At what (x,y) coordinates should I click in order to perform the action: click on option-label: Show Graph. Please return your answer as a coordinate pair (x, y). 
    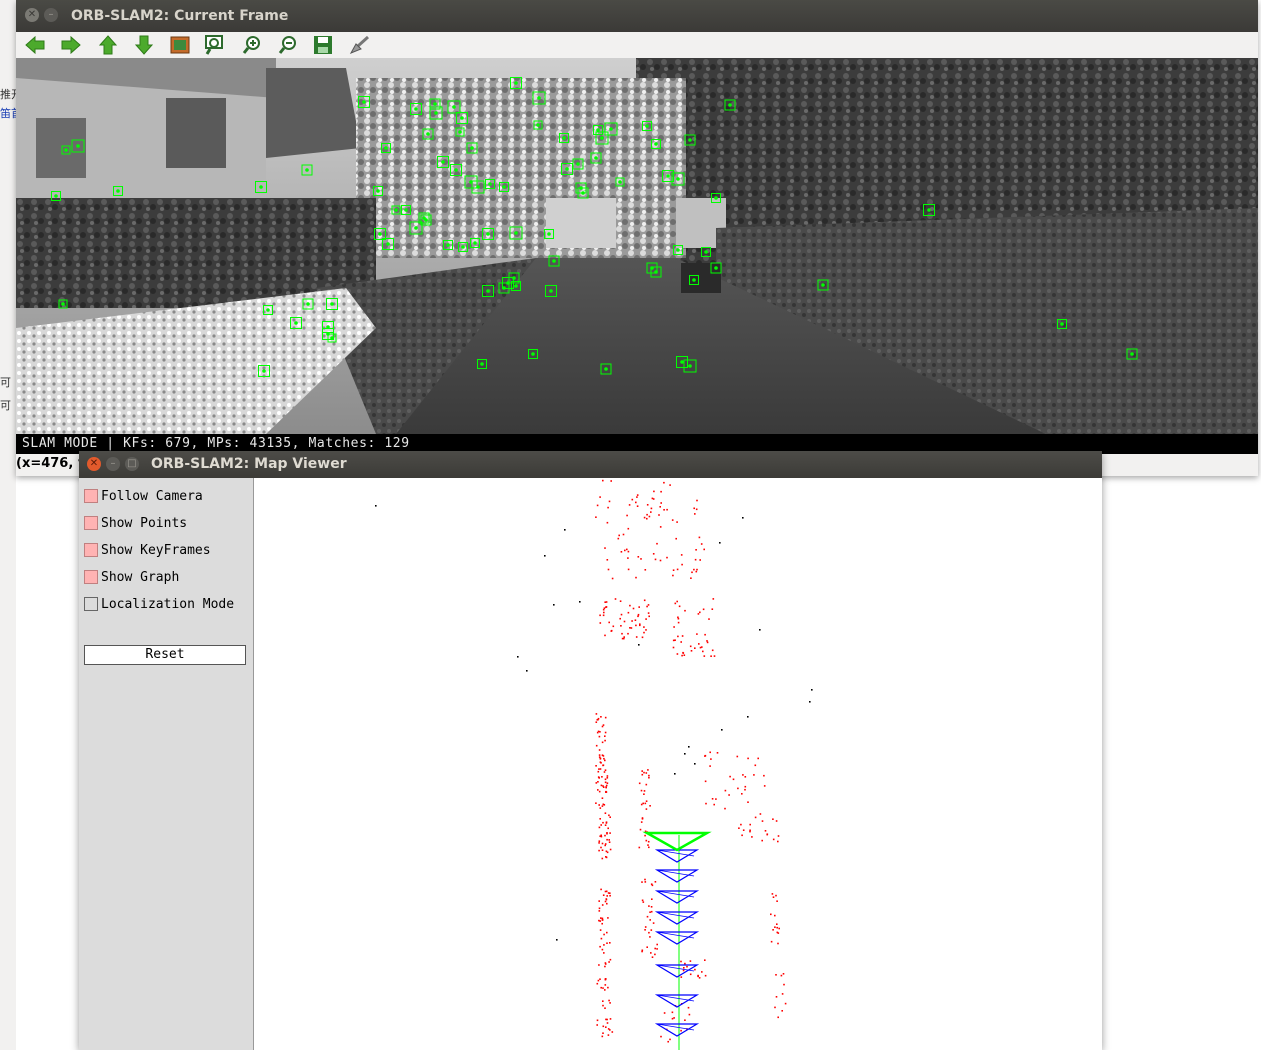
    Looking at the image, I should click on (140, 577).